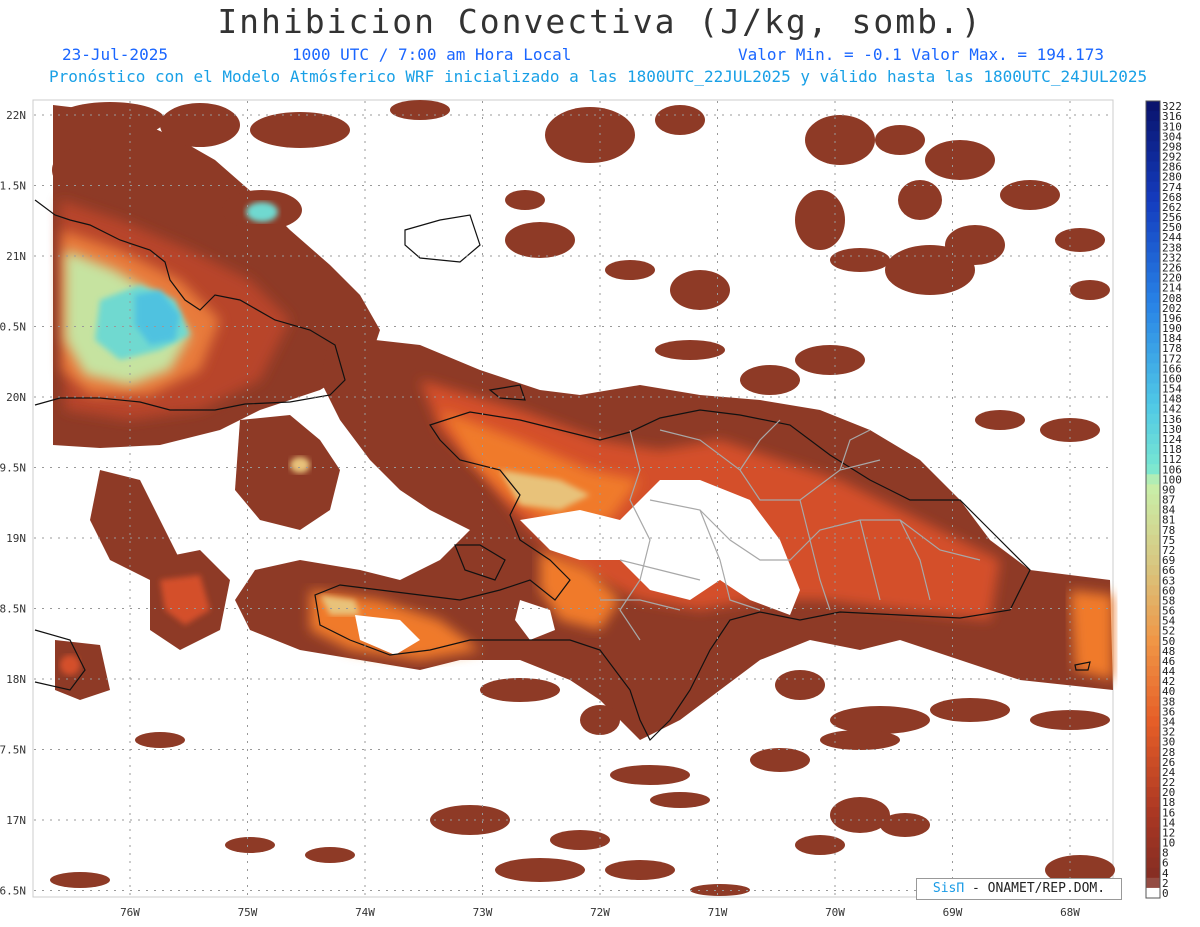 The image size is (1200, 927). Describe the element at coordinates (16, 115) in the screenshot. I see `lat-label: 22N` at that location.